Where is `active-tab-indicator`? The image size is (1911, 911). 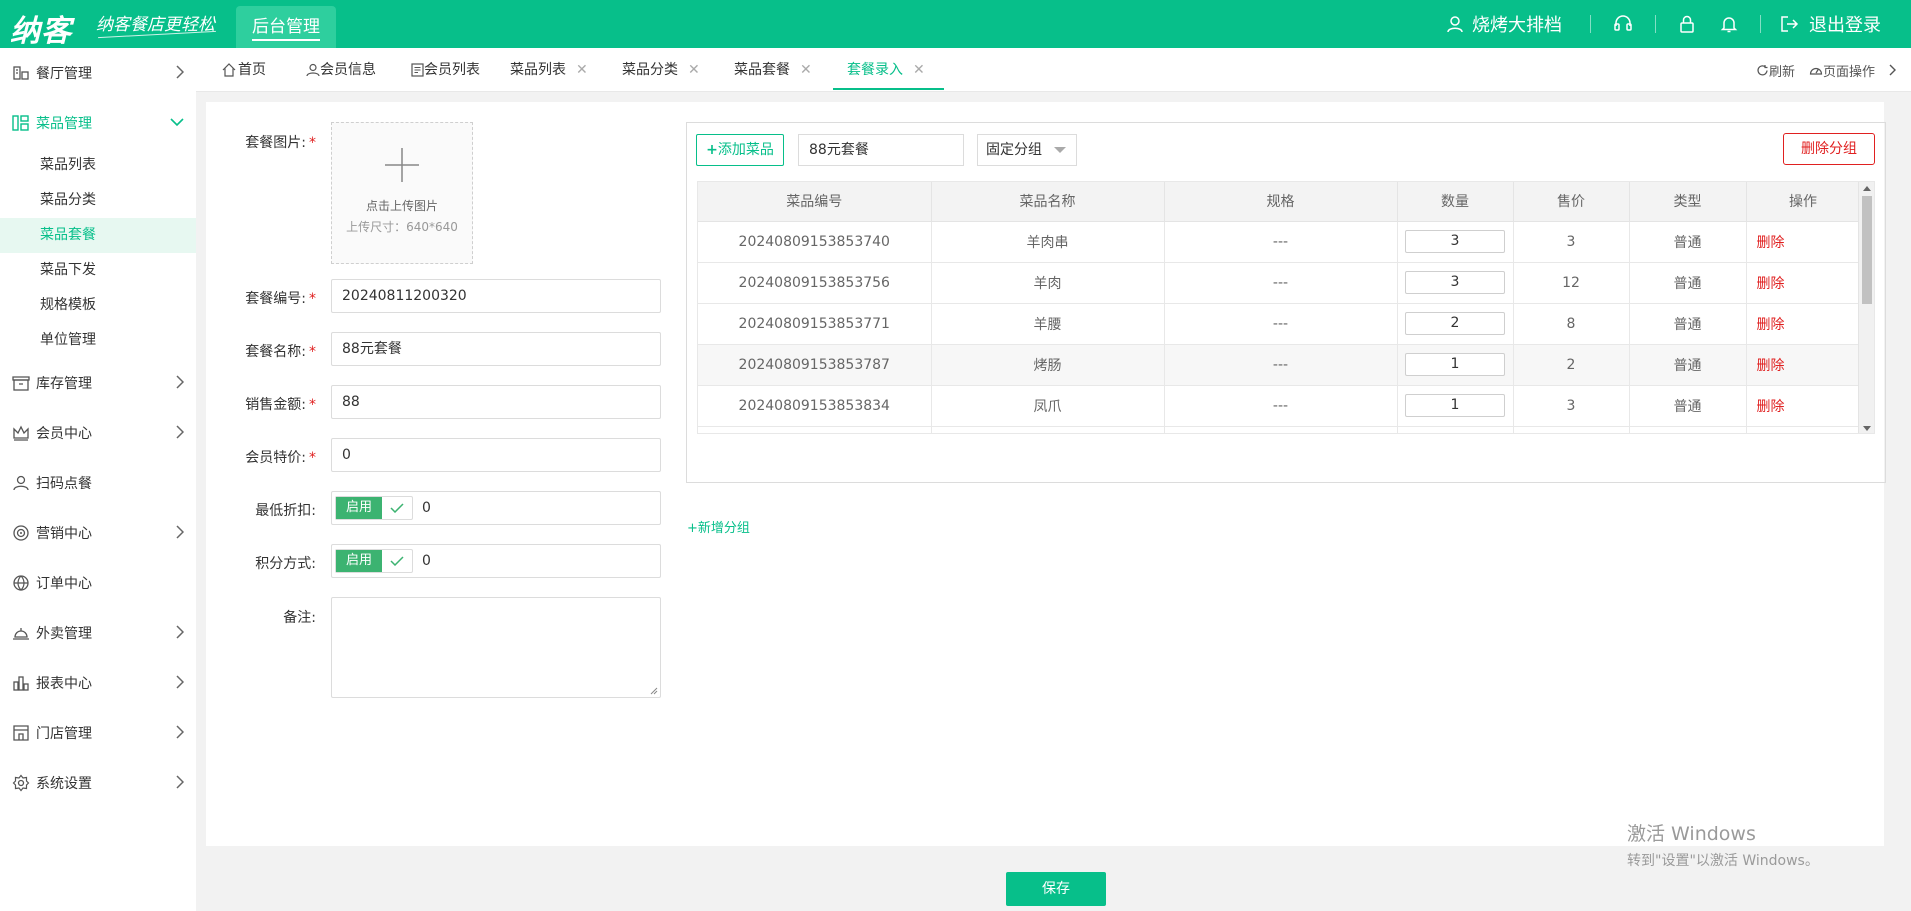 active-tab-indicator is located at coordinates (888, 89).